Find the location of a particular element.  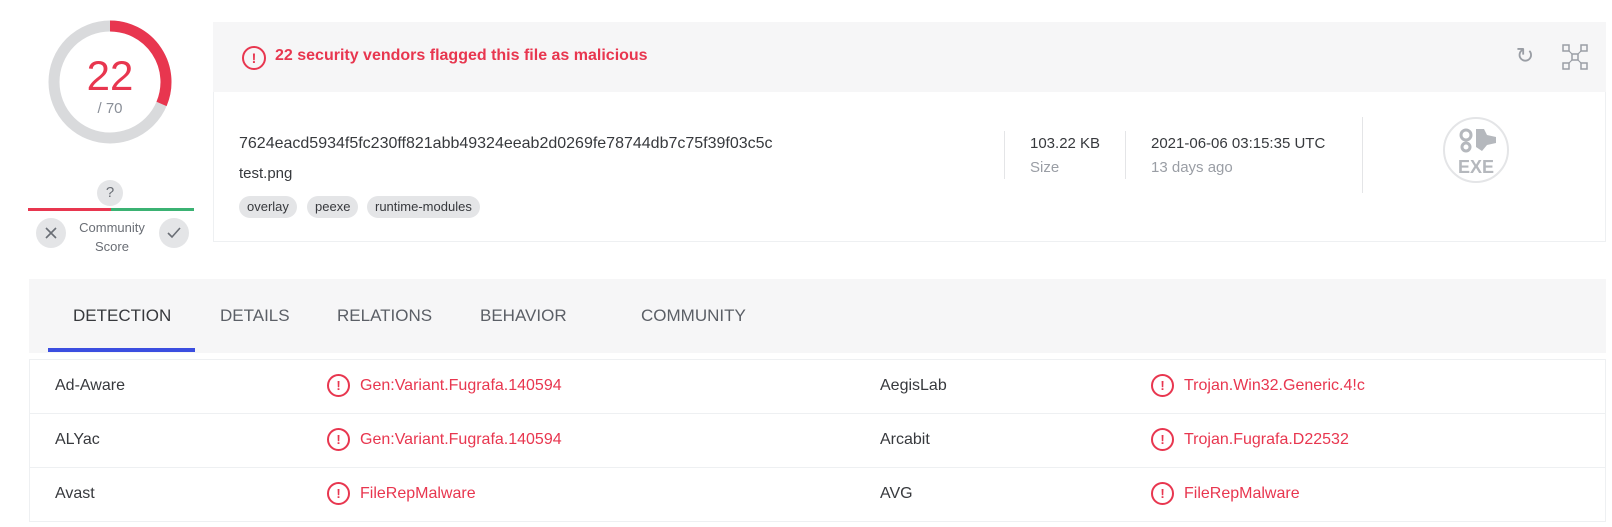

engine-name: Arcabit is located at coordinates (905, 439).